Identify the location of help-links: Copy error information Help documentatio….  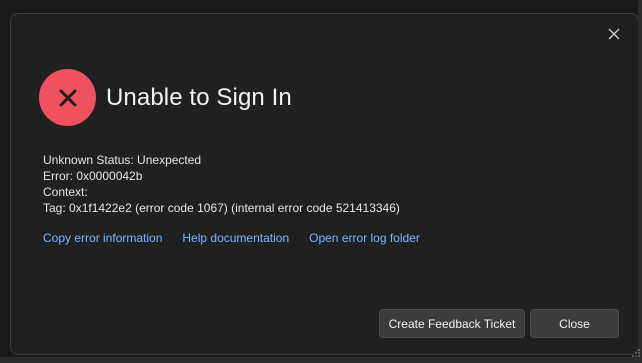
(241, 238).